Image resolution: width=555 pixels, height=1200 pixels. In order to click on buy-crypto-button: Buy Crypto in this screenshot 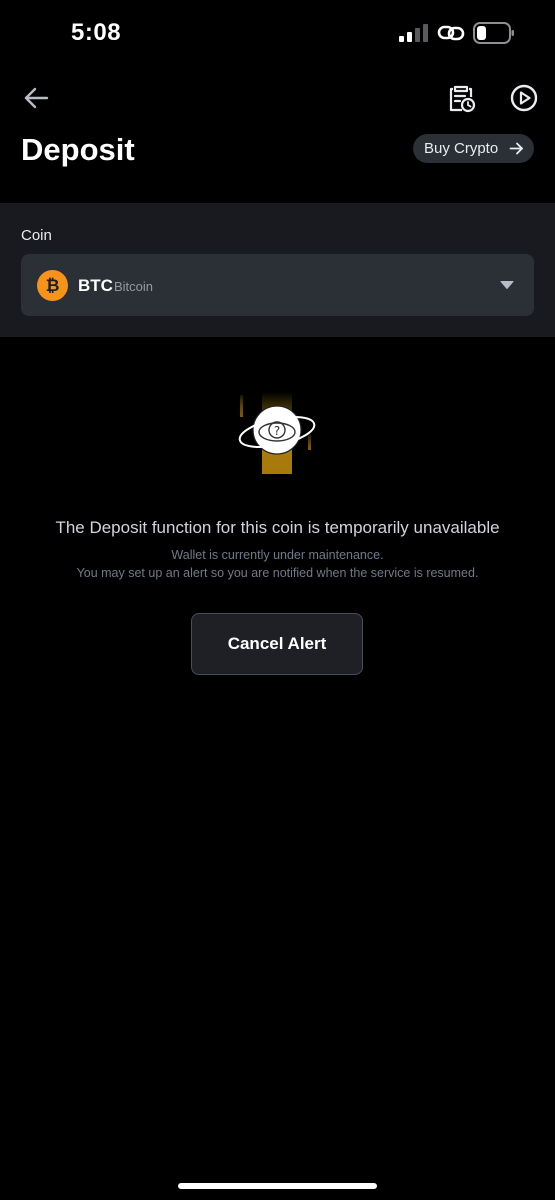, I will do `click(474, 148)`.